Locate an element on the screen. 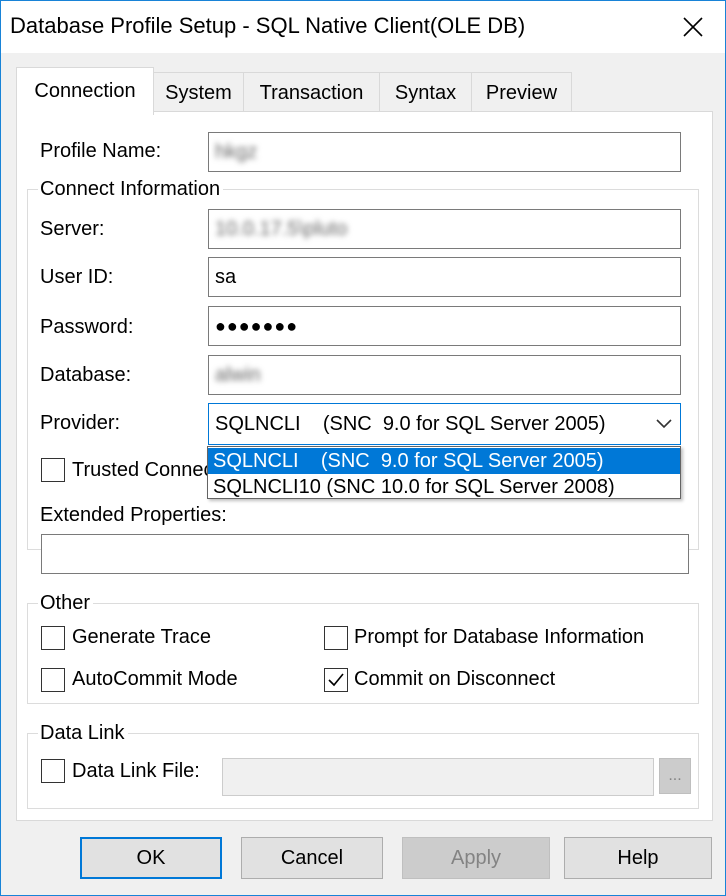 The width and height of the screenshot is (726, 896). trusted-connection-checkbox is located at coordinates (53, 470).